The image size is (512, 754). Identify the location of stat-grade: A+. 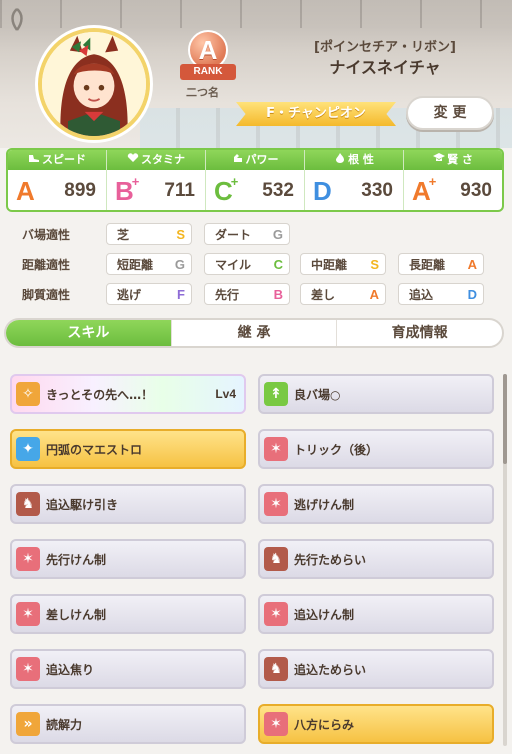
(424, 190).